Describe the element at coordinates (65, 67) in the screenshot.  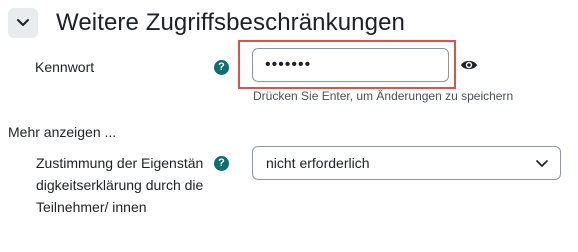
I see `password-label: Kennwort` at that location.